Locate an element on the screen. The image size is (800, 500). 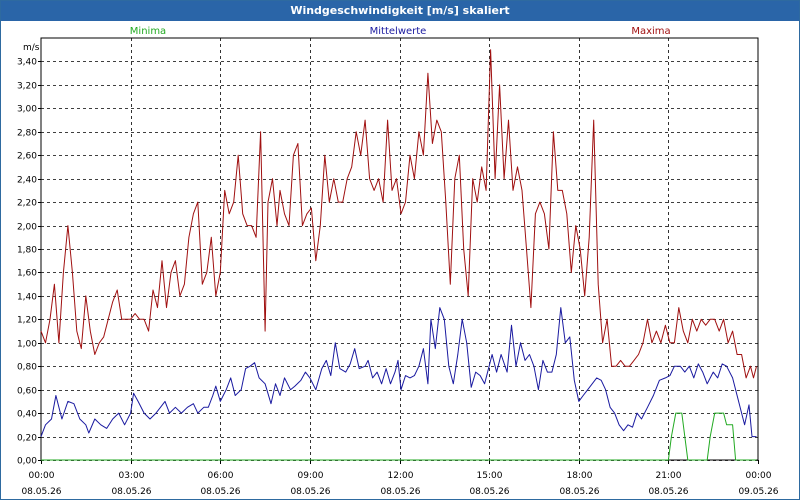
y-tick-label: 1,40 is located at coordinates (27, 298).